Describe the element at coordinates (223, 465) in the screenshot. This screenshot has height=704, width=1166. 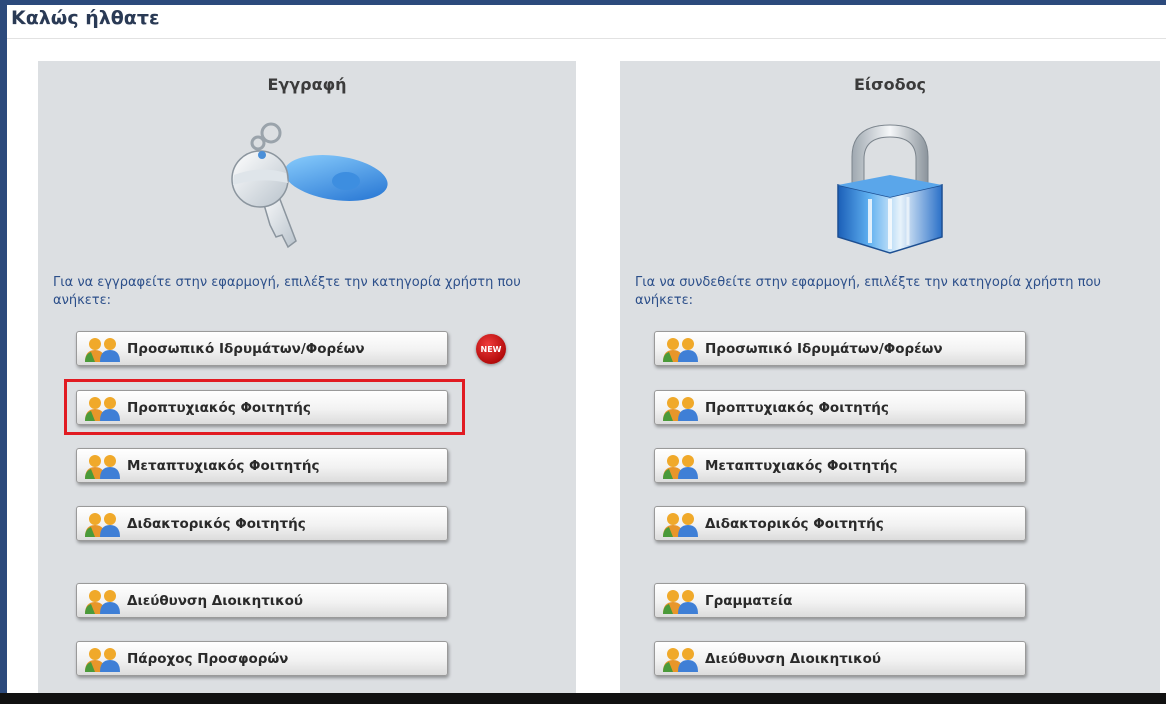
I see `register-postgraduate-label: Μεταπτυχιακός Φοιτητής` at that location.